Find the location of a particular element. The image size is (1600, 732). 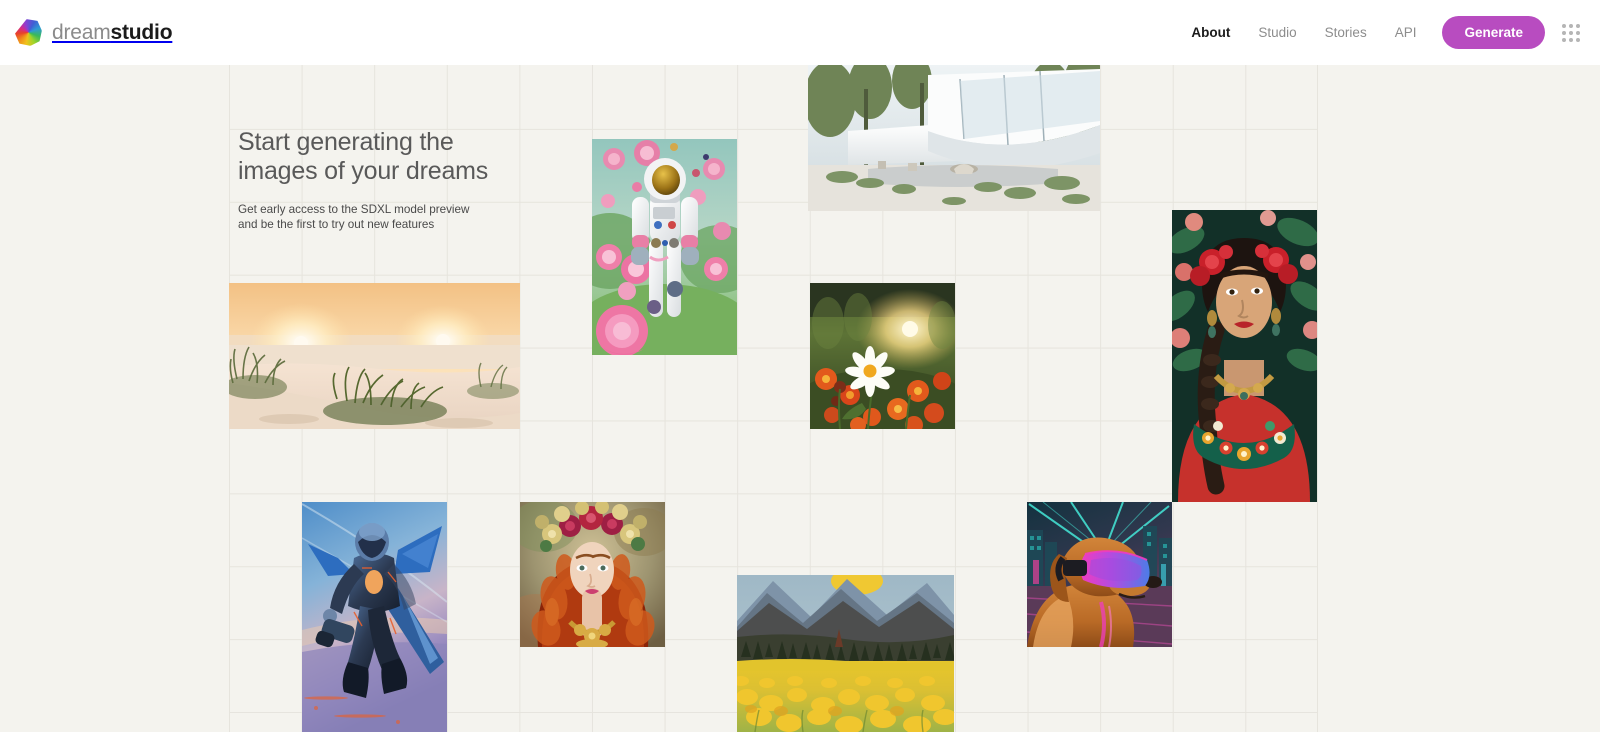

vr-dog-image is located at coordinates (1099, 574).